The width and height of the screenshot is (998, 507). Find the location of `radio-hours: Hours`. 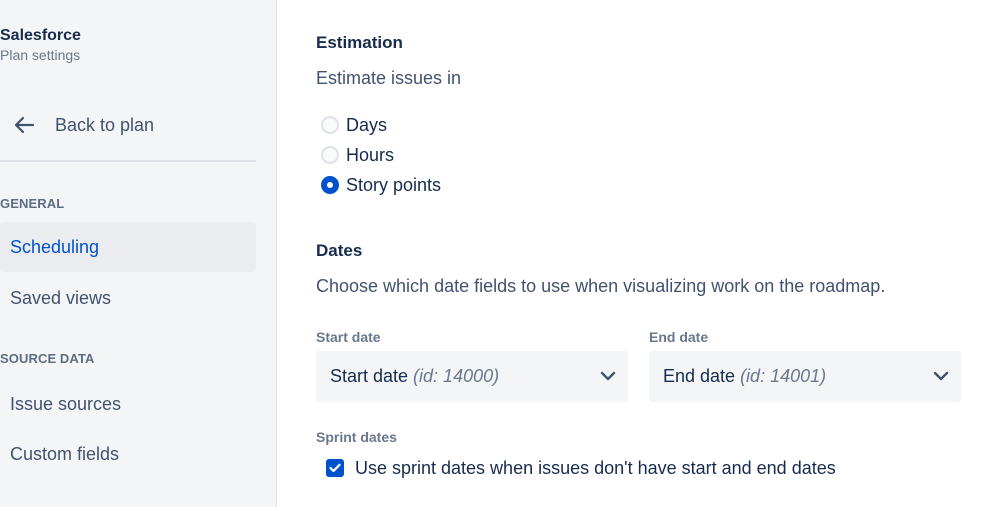

radio-hours: Hours is located at coordinates (357, 155).